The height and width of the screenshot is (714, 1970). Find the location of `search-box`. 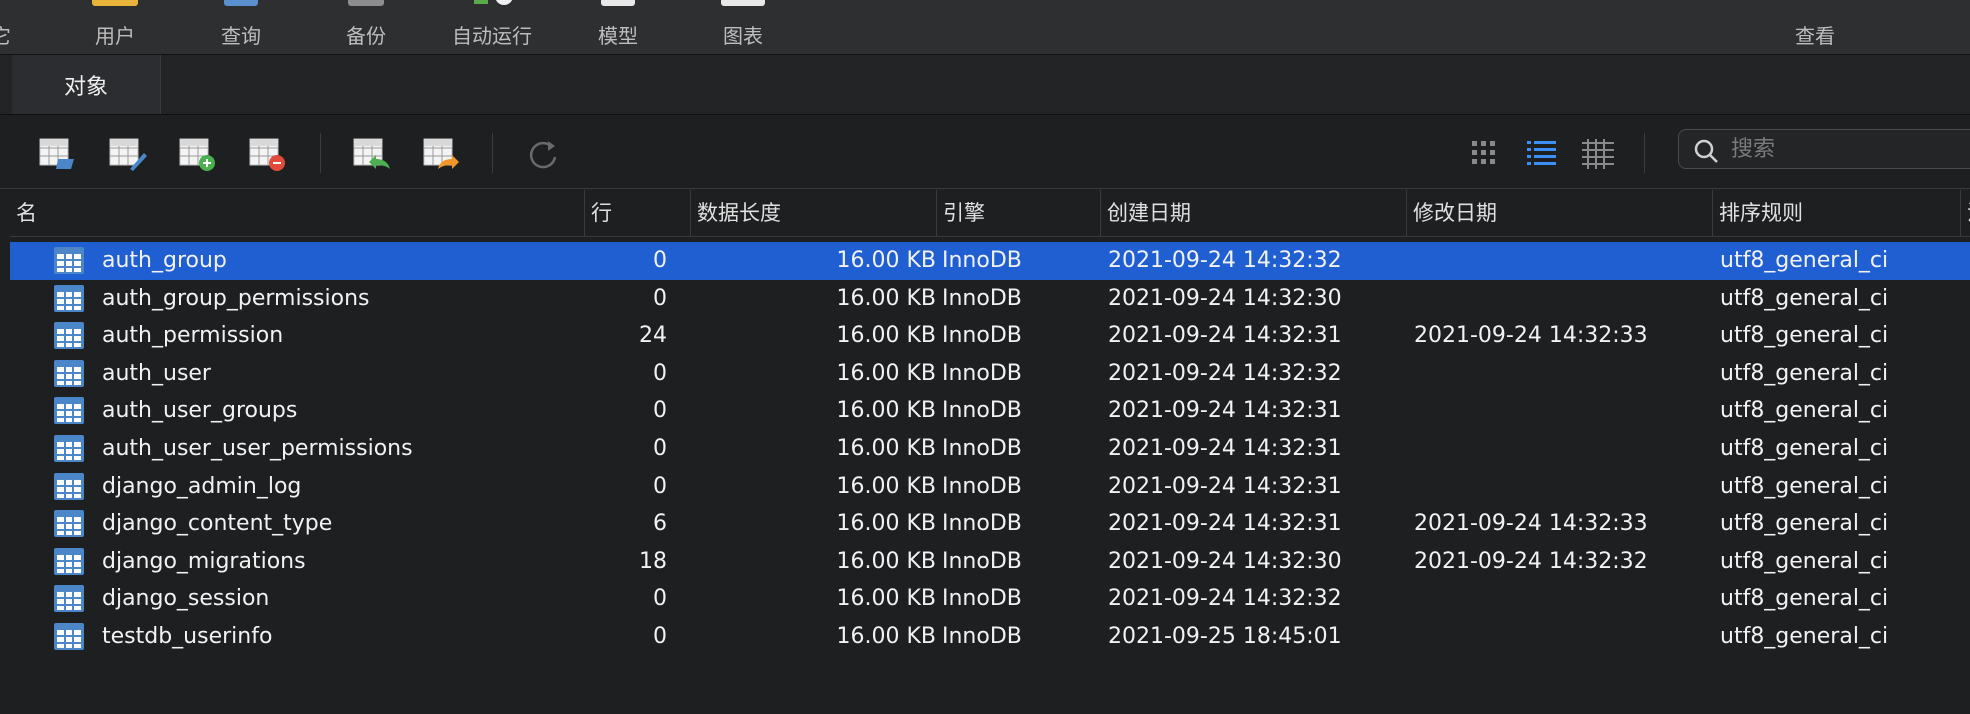

search-box is located at coordinates (1824, 149).